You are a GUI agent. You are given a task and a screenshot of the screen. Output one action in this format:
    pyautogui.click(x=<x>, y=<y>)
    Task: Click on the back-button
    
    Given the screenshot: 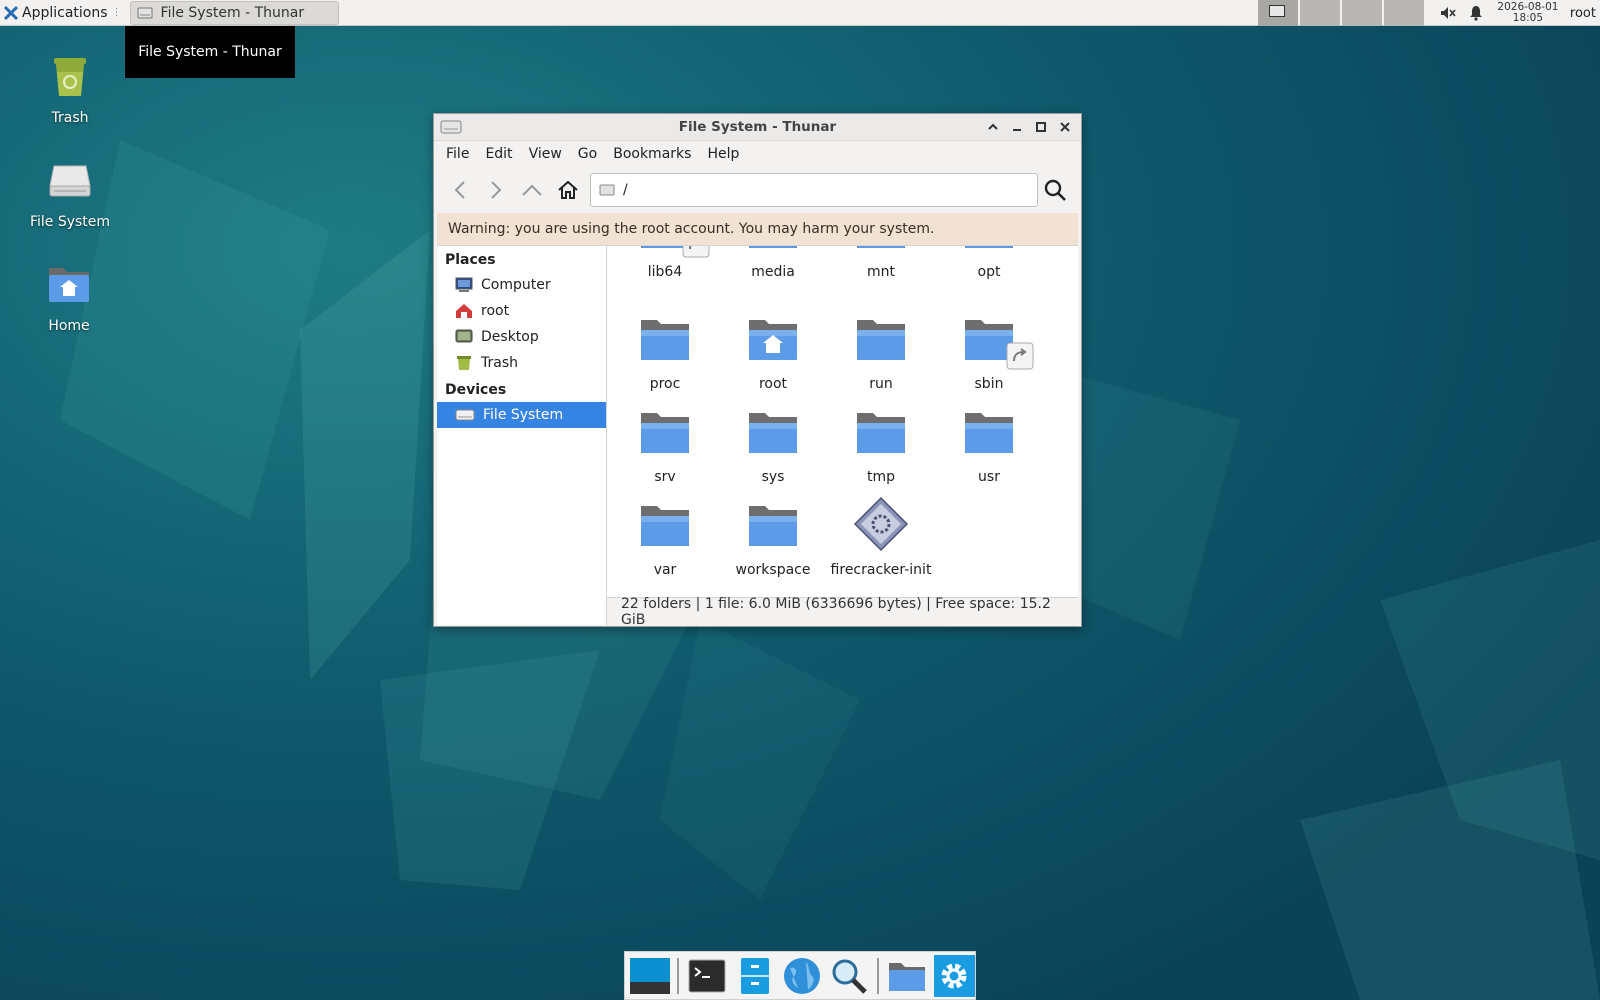 What is the action you would take?
    pyautogui.click(x=460, y=190)
    